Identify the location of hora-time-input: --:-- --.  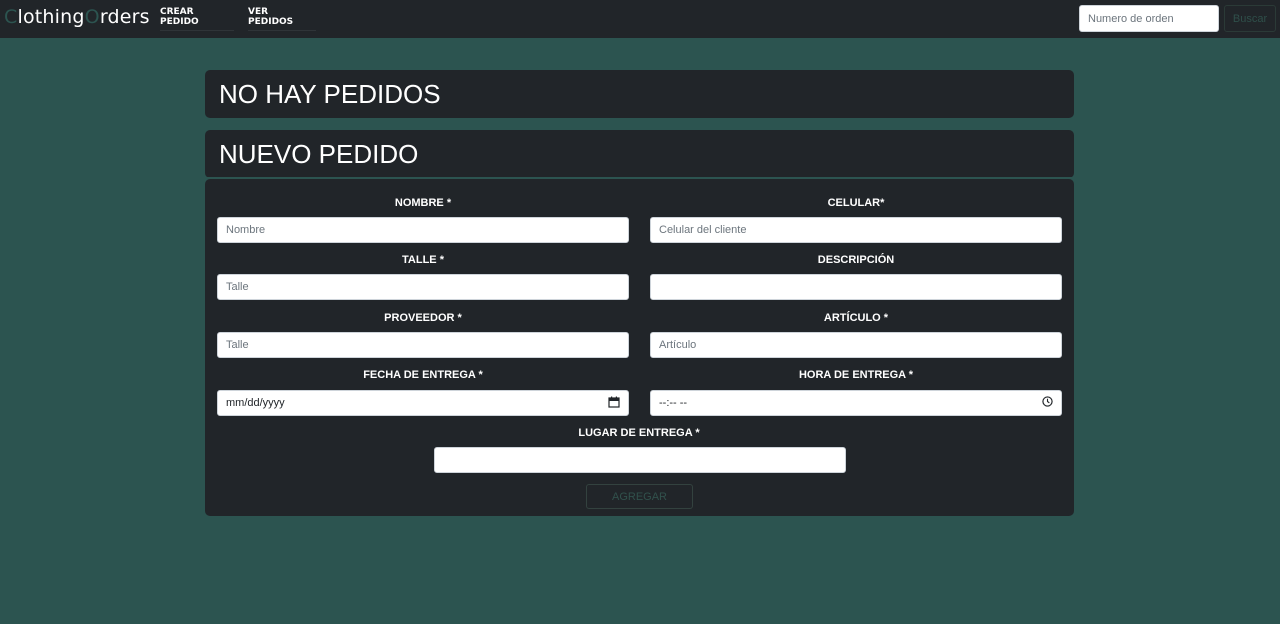
(856, 403).